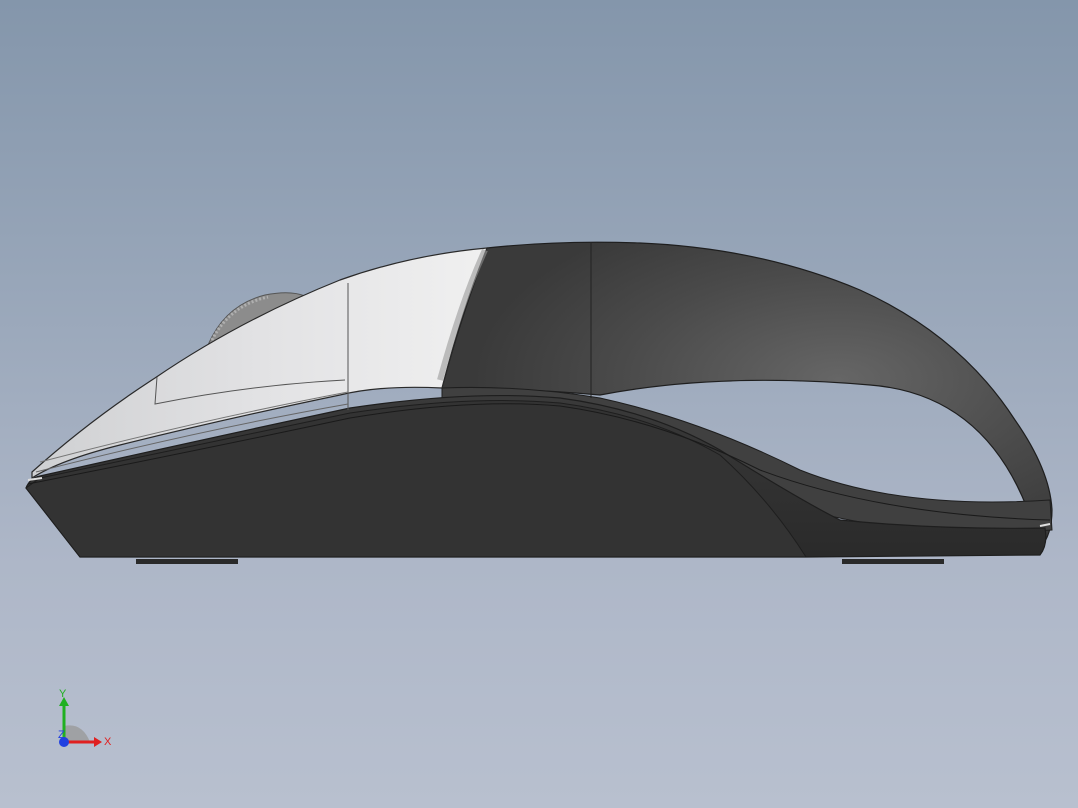  Describe the element at coordinates (98, 742) in the screenshot. I see `x-axis-arrowhead` at that location.